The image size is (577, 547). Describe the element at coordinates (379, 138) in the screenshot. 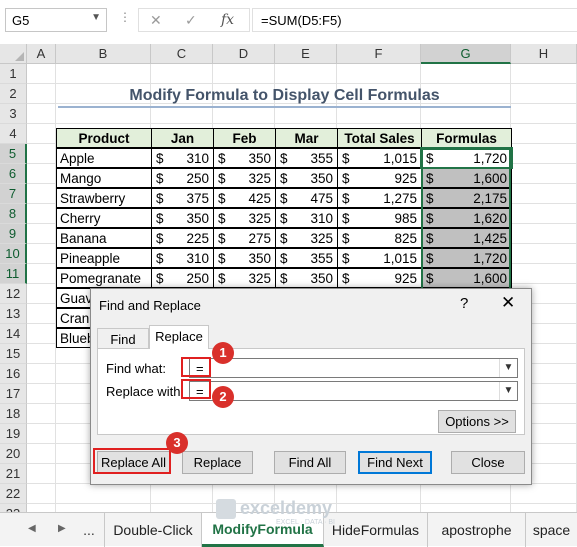

I see `table-header-total-sales: Total Sales` at that location.